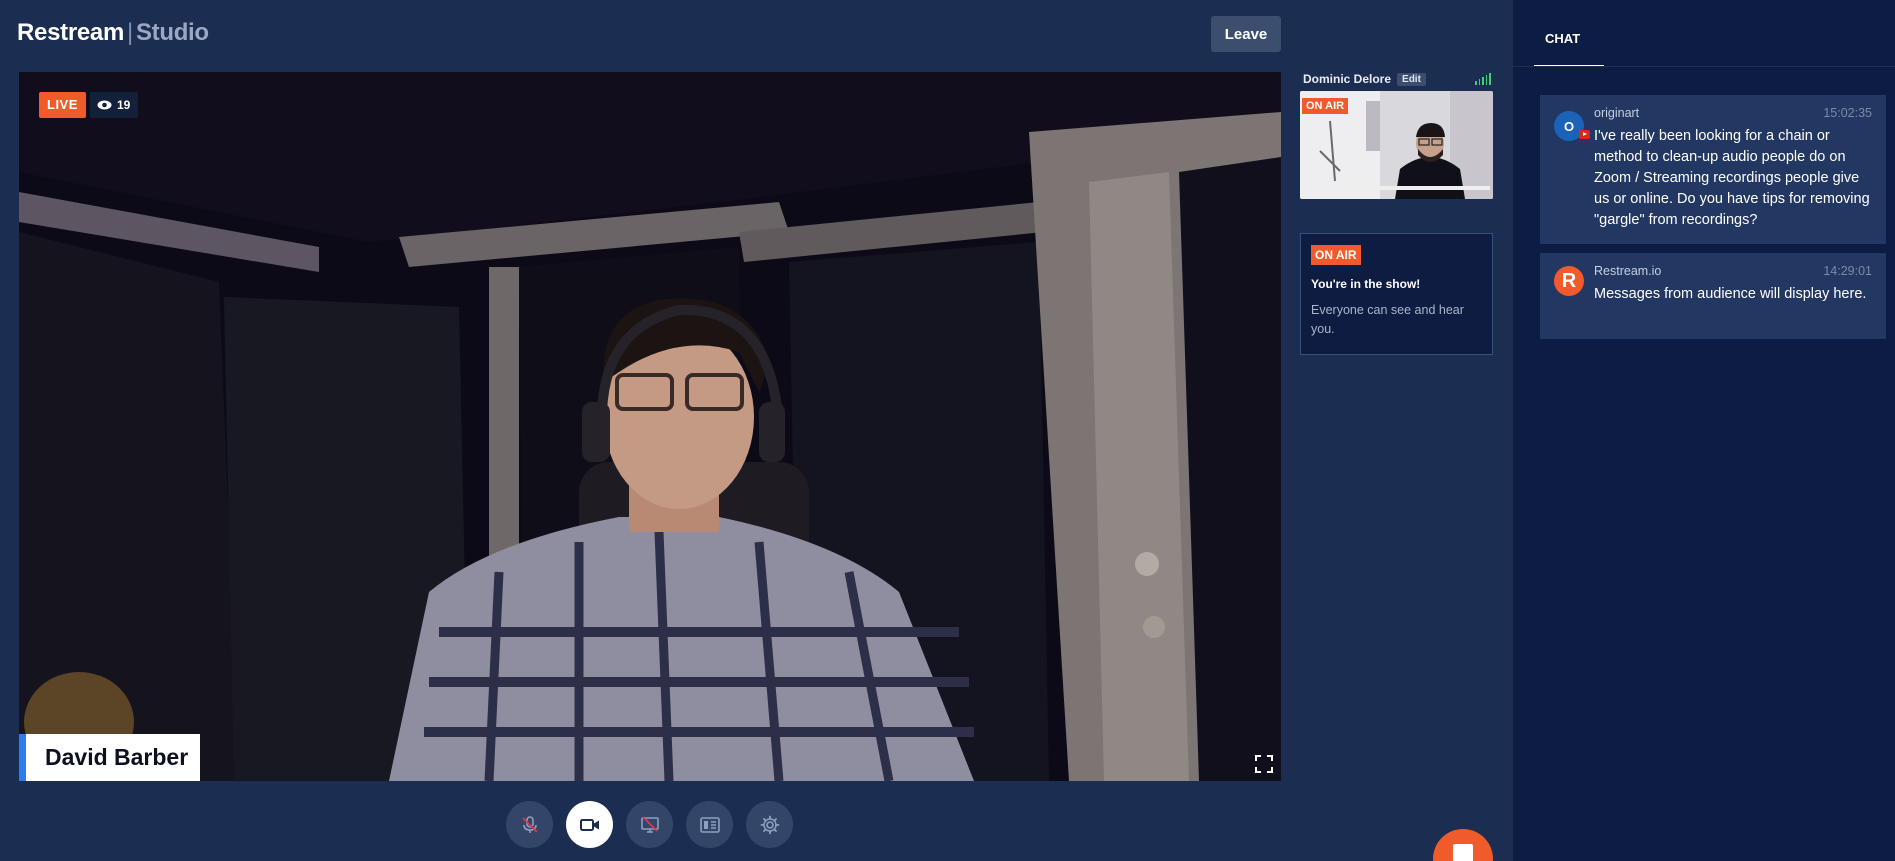  Describe the element at coordinates (1387, 319) in the screenshot. I see `info-text: Everyone can see and hear you.` at that location.